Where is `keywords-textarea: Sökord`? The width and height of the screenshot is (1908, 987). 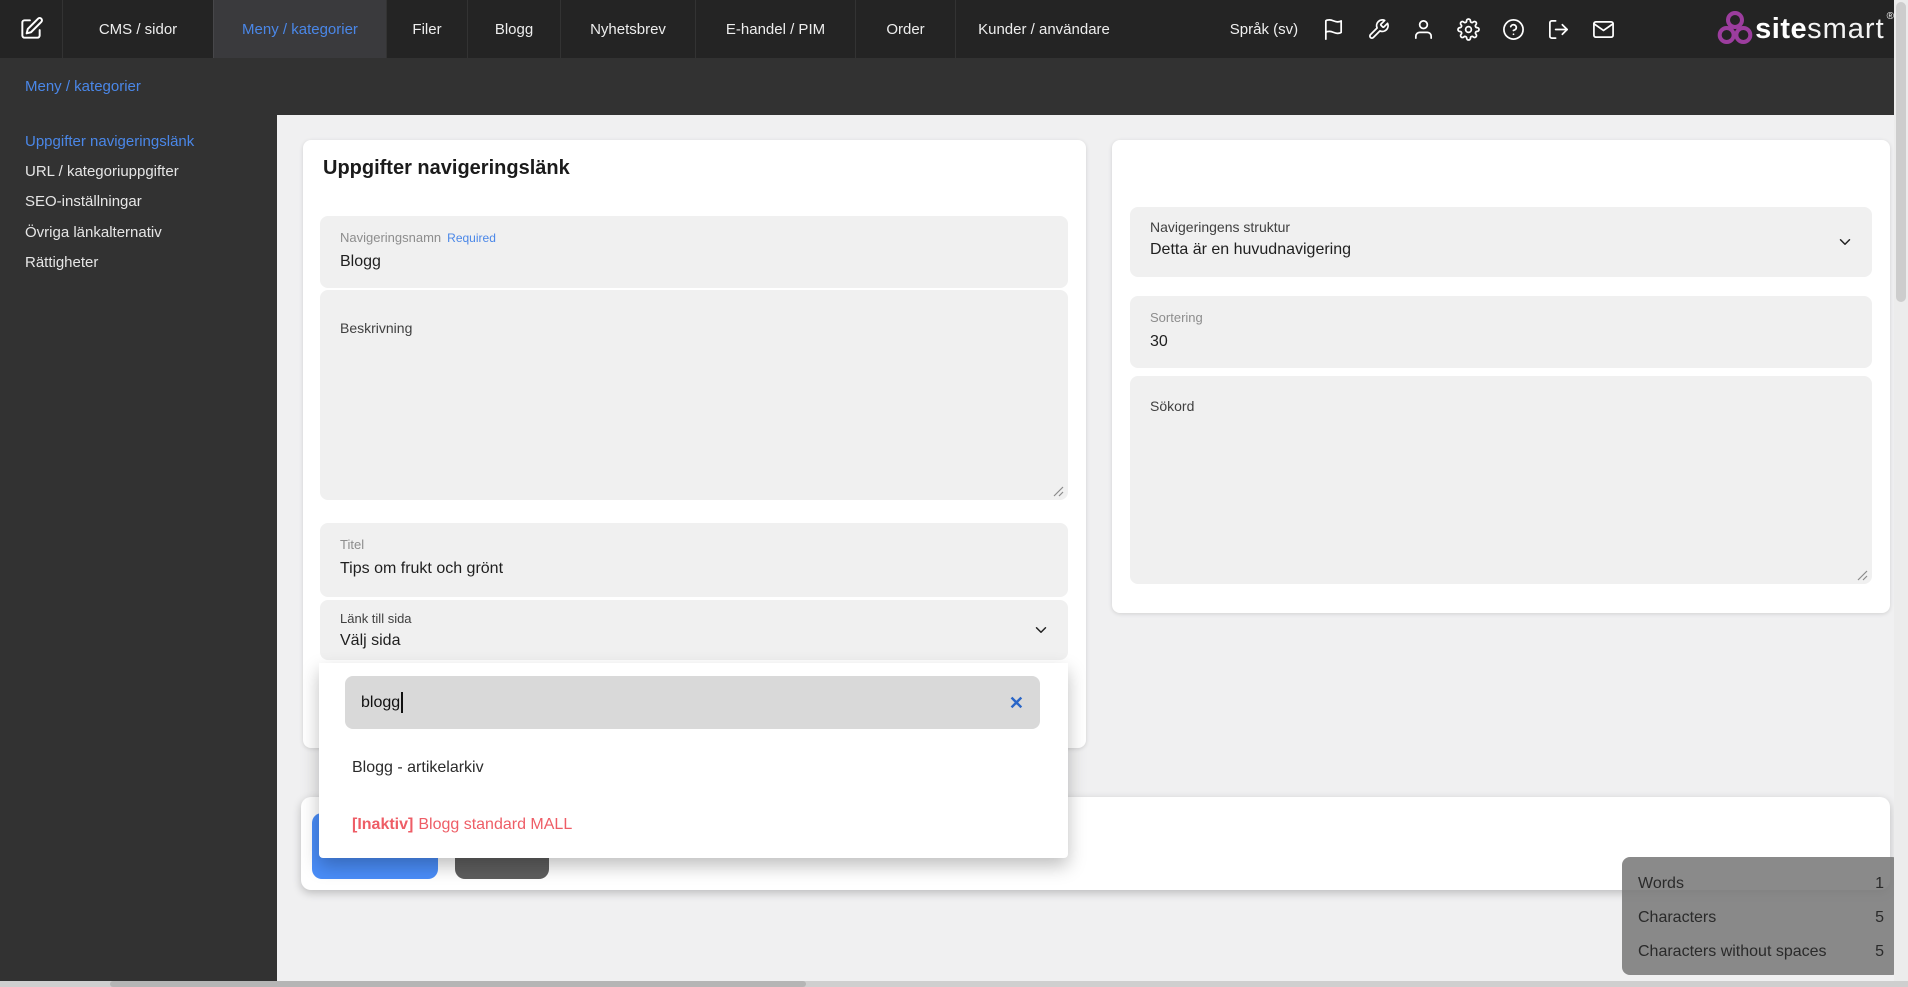
keywords-textarea: Sökord is located at coordinates (1501, 480).